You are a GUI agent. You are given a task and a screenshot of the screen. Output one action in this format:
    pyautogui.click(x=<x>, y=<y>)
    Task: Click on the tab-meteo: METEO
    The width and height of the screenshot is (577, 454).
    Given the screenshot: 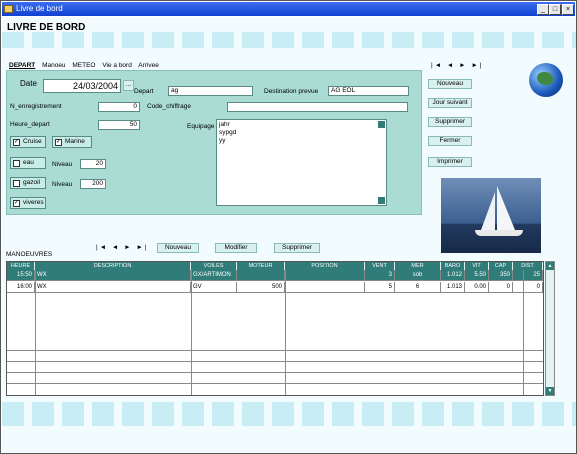 What is the action you would take?
    pyautogui.click(x=83, y=65)
    